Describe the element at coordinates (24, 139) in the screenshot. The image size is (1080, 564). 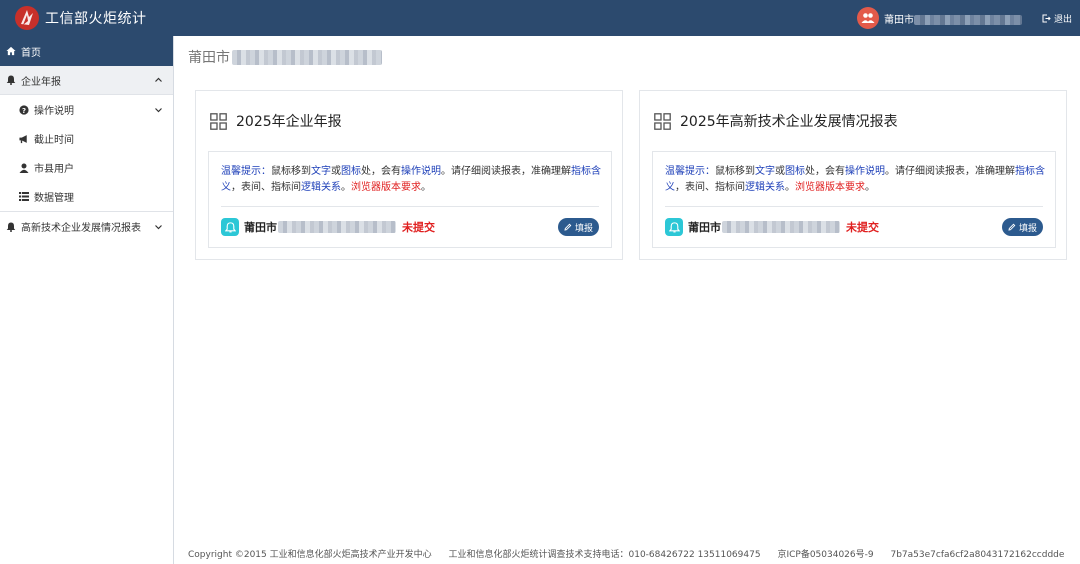
I see `megaphone-icon` at that location.